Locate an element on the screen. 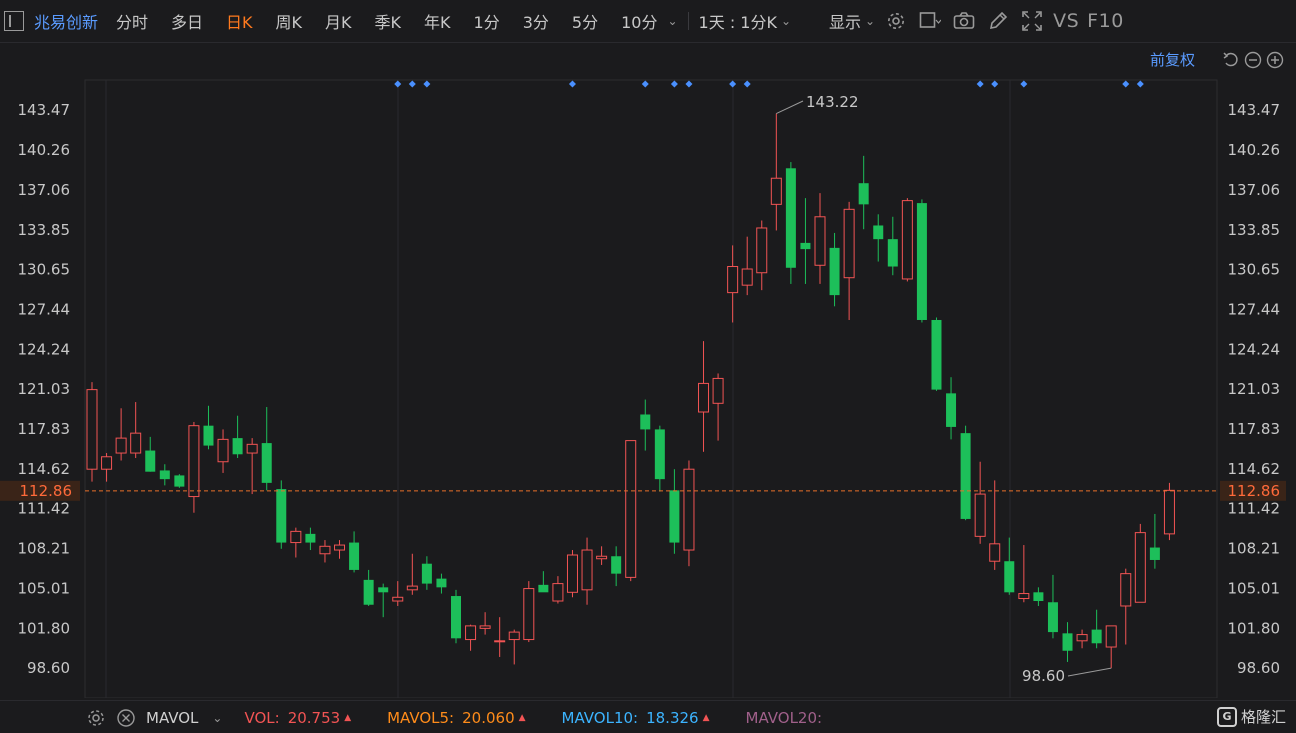 This screenshot has height=733, width=1296. y-axis-tick-label-right: 117.83 is located at coordinates (1254, 429).